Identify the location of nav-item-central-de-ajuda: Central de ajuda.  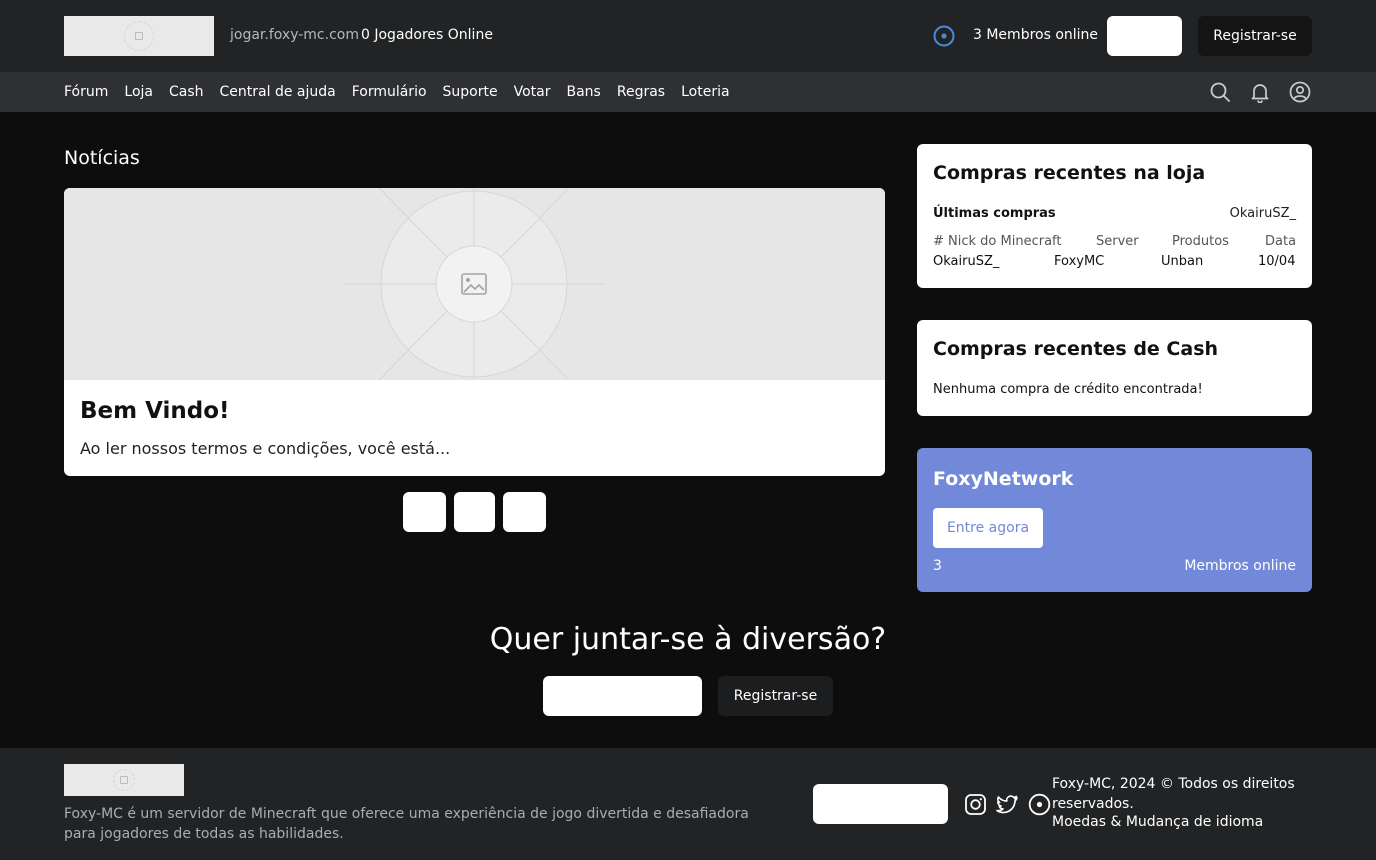
(278, 92).